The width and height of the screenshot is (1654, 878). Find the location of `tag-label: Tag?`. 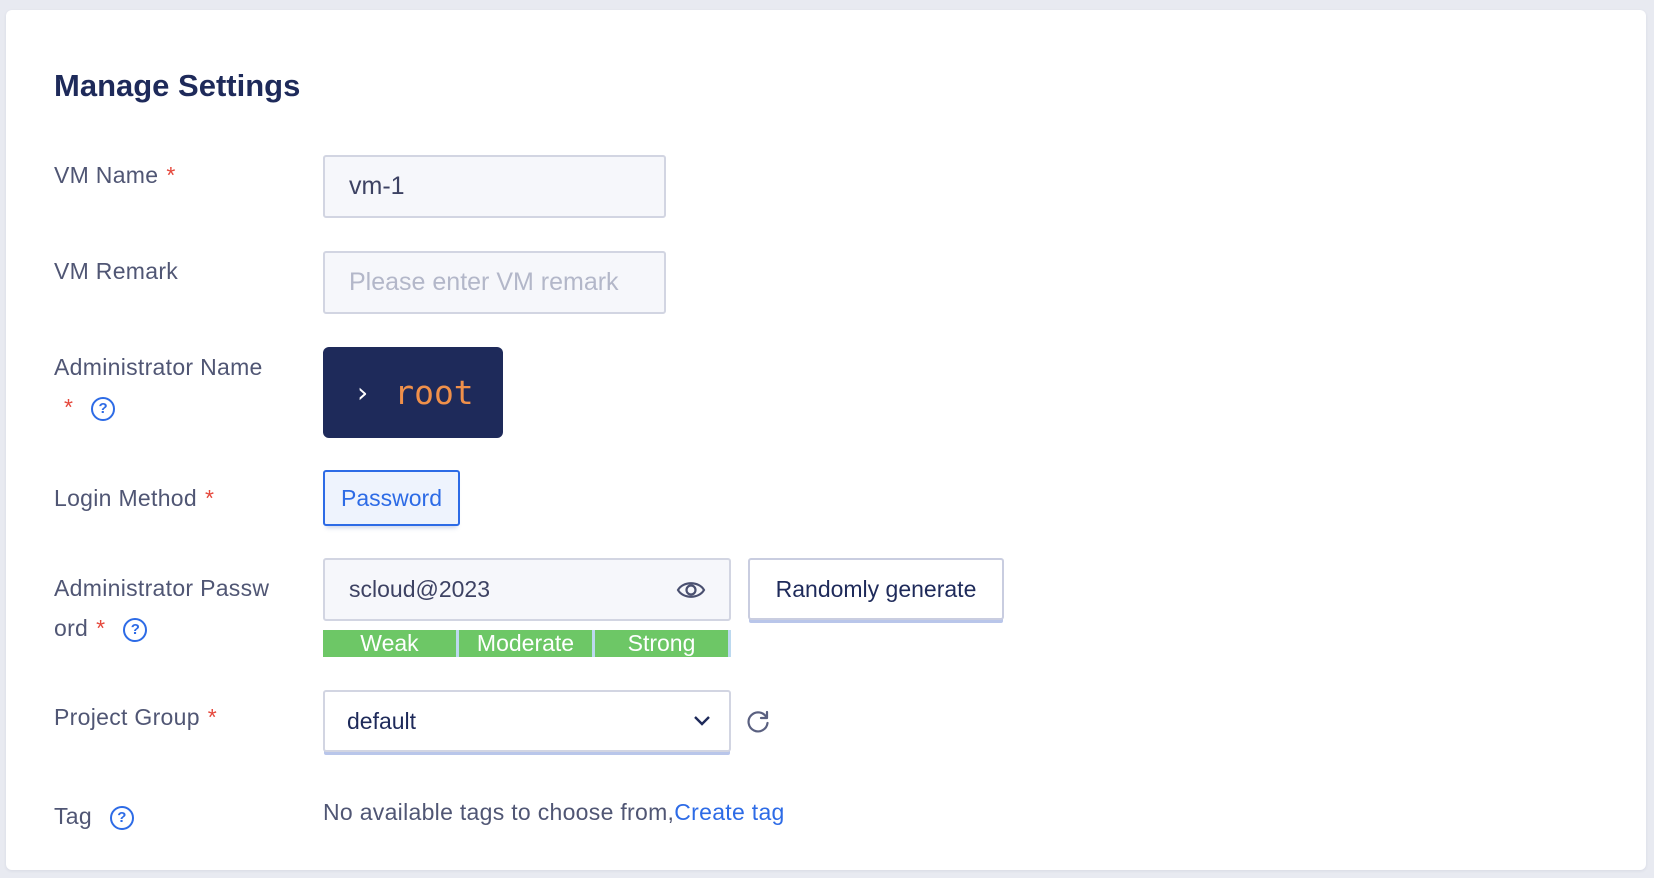

tag-label: Tag? is located at coordinates (94, 816).